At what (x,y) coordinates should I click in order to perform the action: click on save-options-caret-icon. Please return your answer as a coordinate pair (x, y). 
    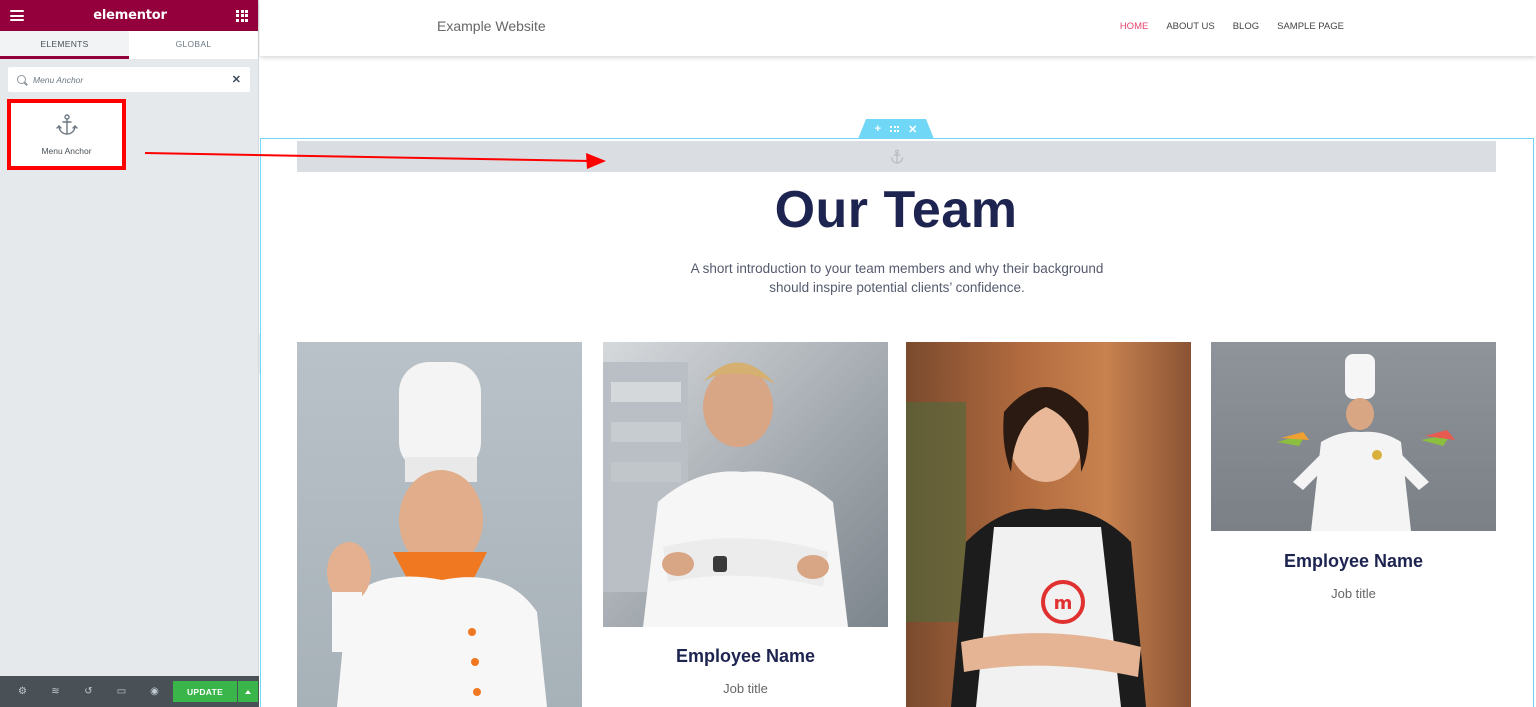
    Looking at the image, I should click on (248, 691).